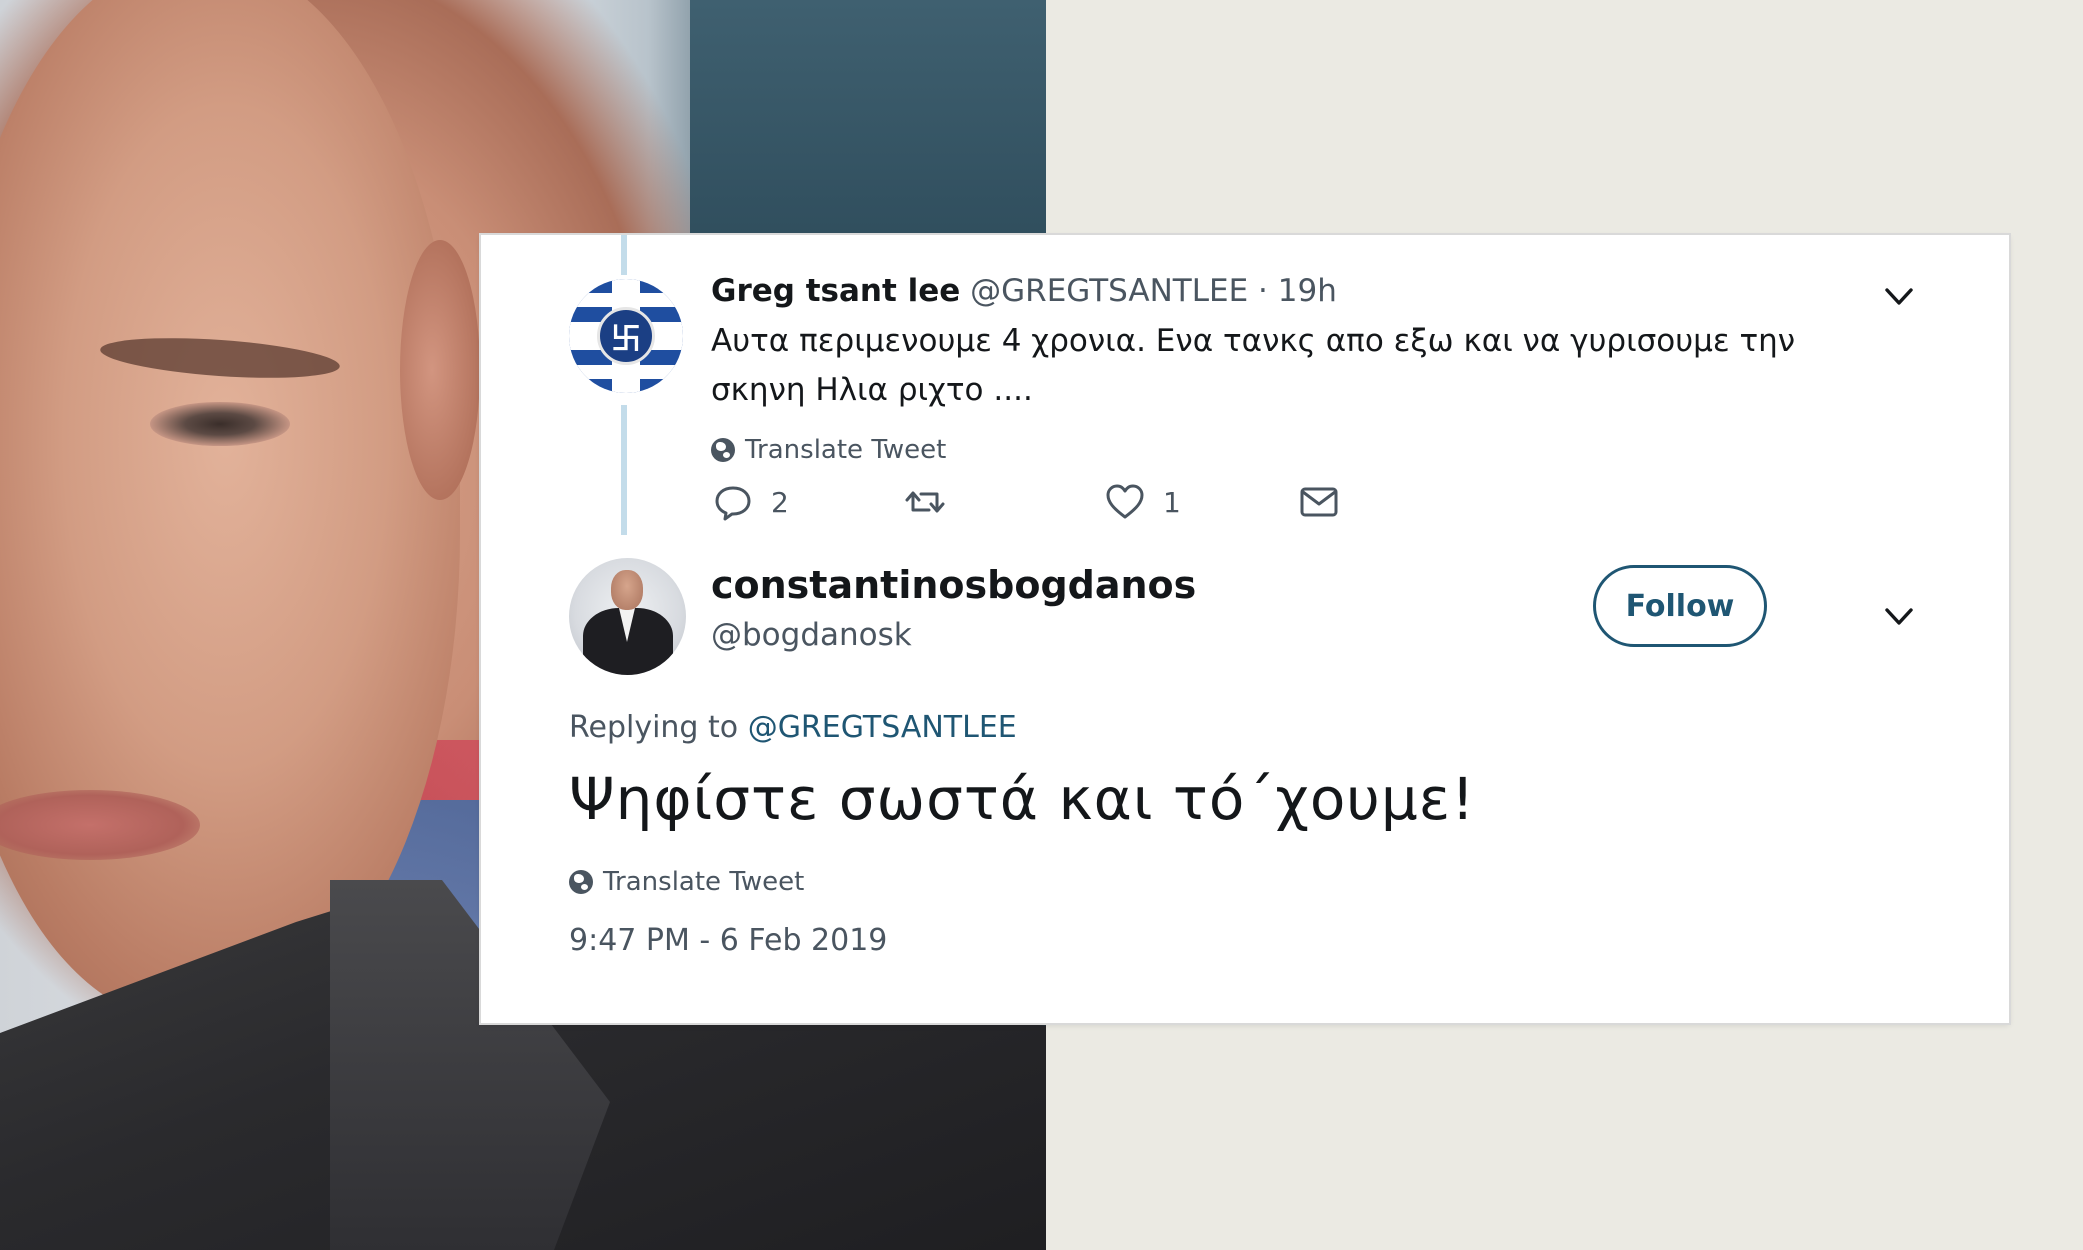 The width and height of the screenshot is (2083, 1250). I want to click on replying-to-mention: @GREGTSANTLEE, so click(882, 727).